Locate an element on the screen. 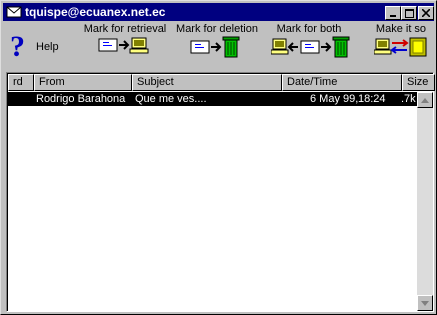 This screenshot has height=315, width=437. maximize-button is located at coordinates (409, 13).